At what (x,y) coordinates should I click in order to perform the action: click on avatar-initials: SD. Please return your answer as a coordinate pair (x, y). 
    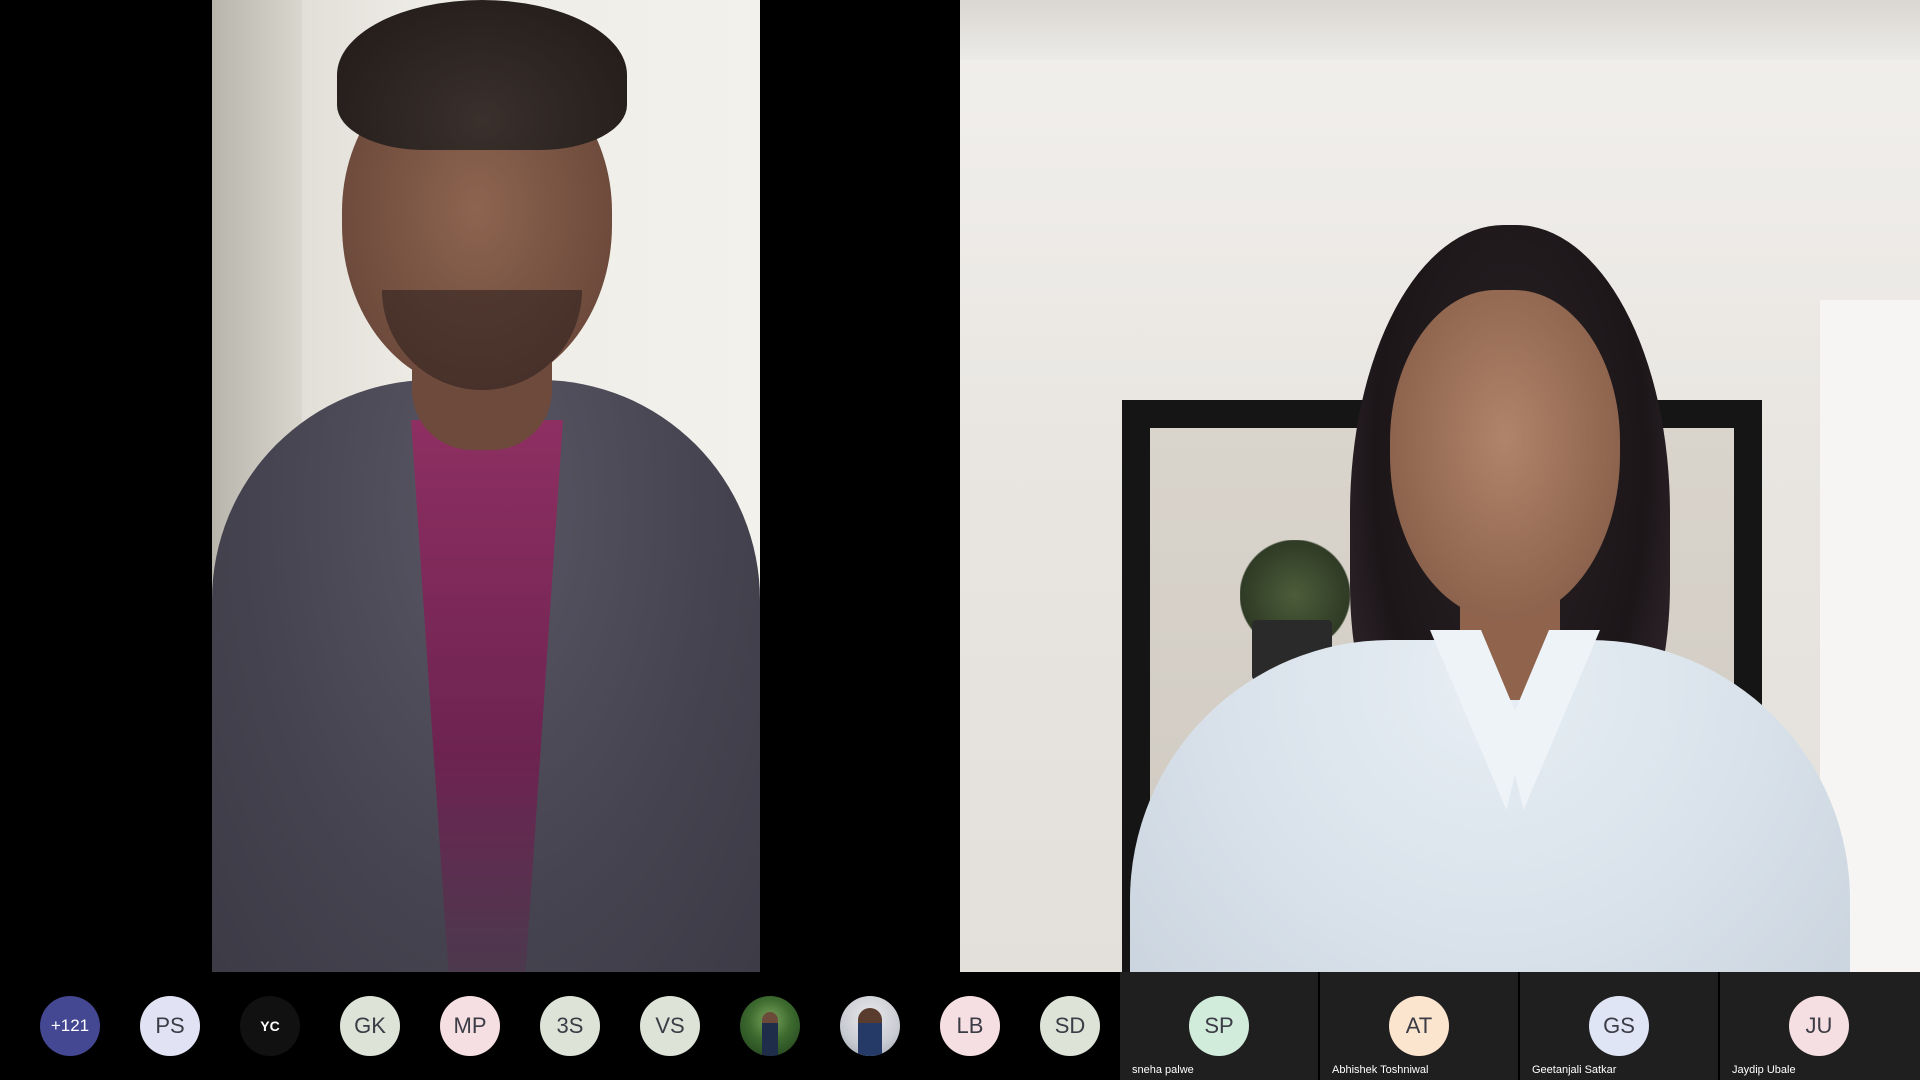
    Looking at the image, I should click on (1070, 1026).